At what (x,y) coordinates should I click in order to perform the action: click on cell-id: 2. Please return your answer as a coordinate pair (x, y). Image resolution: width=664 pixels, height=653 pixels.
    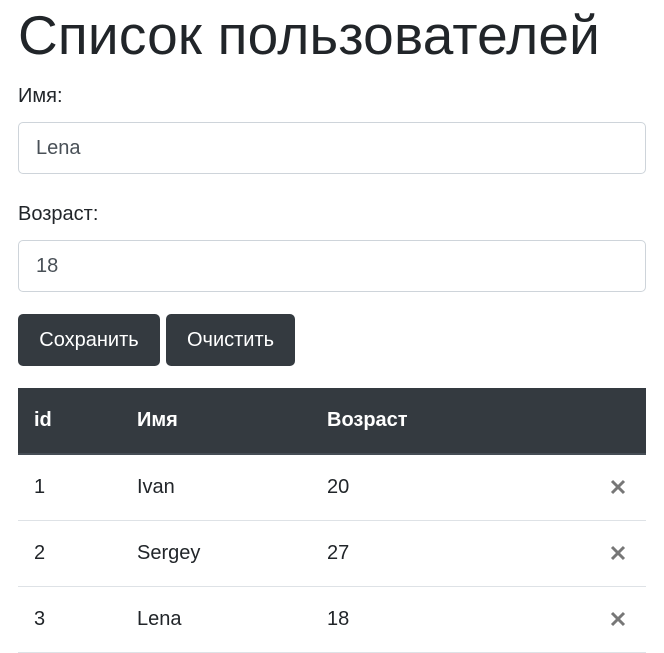
    Looking at the image, I should click on (69, 553).